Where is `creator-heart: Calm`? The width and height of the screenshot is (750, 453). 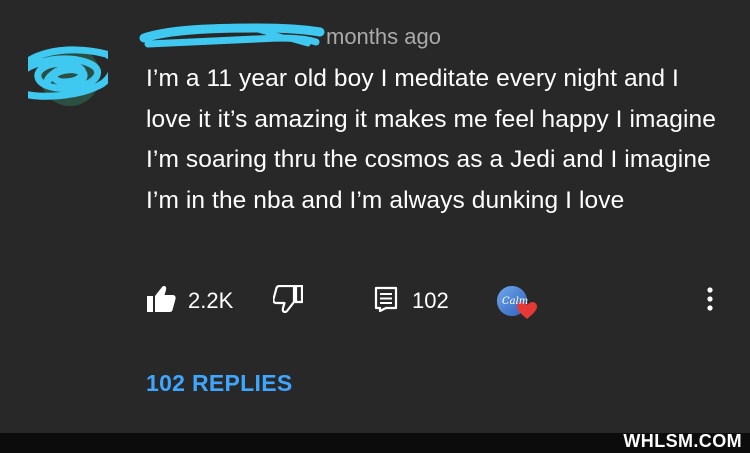 creator-heart: Calm is located at coordinates (518, 302).